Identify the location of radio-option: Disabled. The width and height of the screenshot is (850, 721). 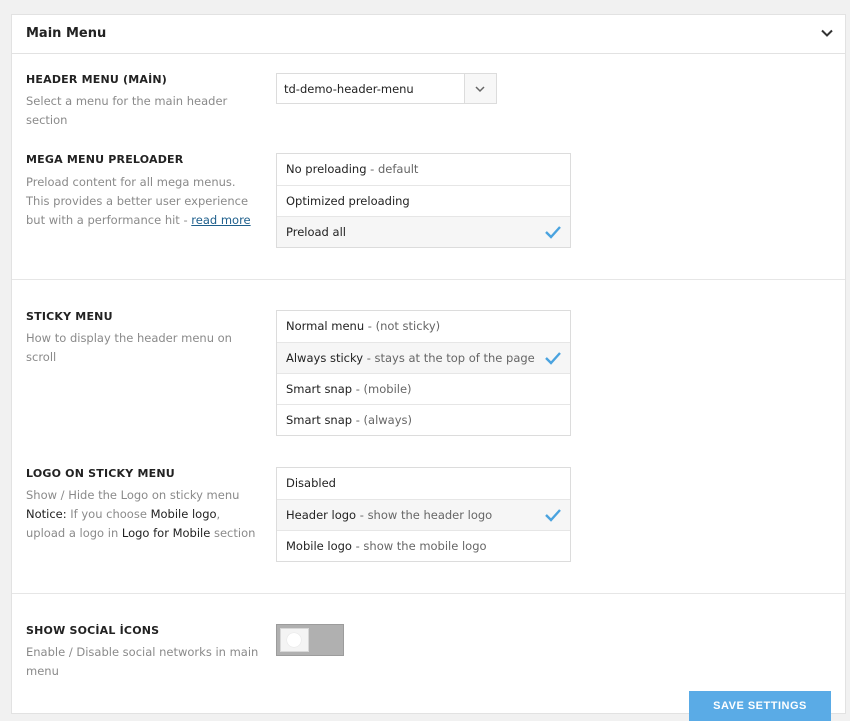
(423, 483).